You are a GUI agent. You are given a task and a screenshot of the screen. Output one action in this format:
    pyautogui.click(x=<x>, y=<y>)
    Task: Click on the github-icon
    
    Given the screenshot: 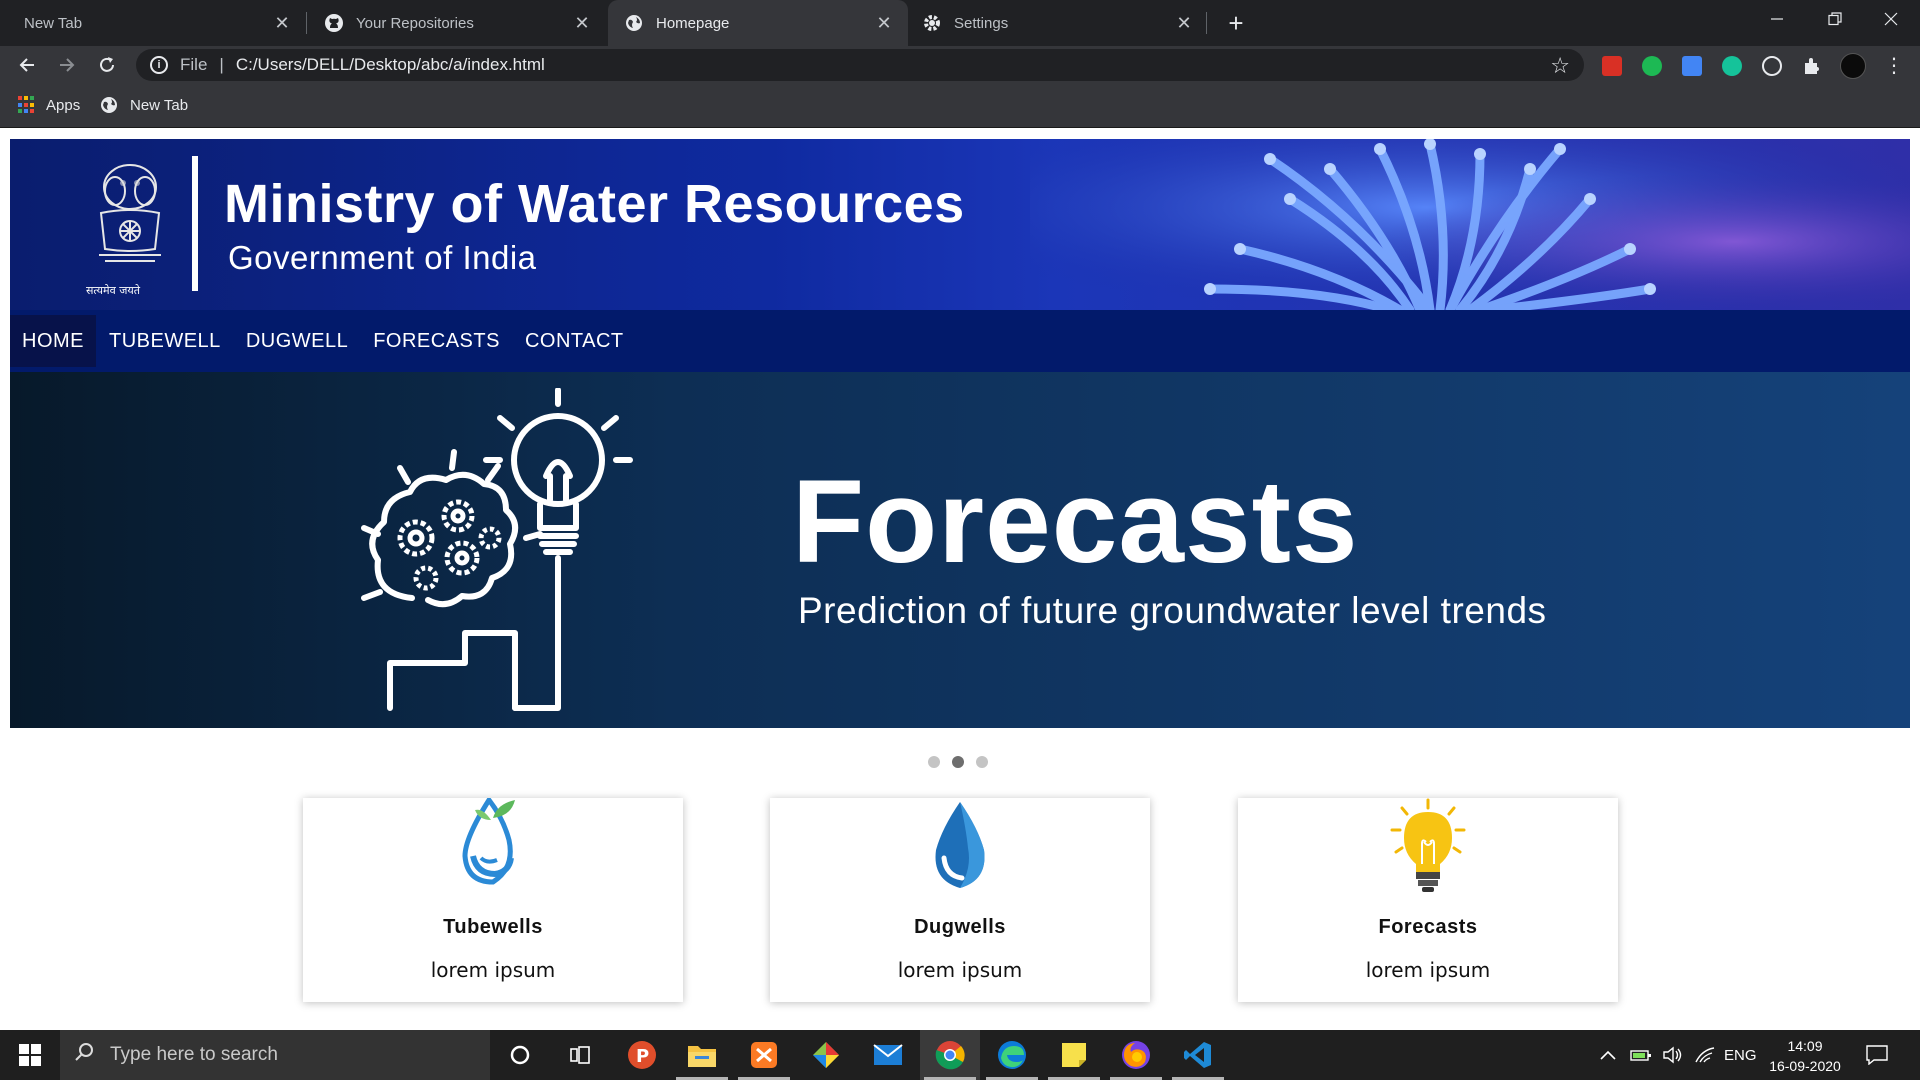 What is the action you would take?
    pyautogui.click(x=334, y=23)
    